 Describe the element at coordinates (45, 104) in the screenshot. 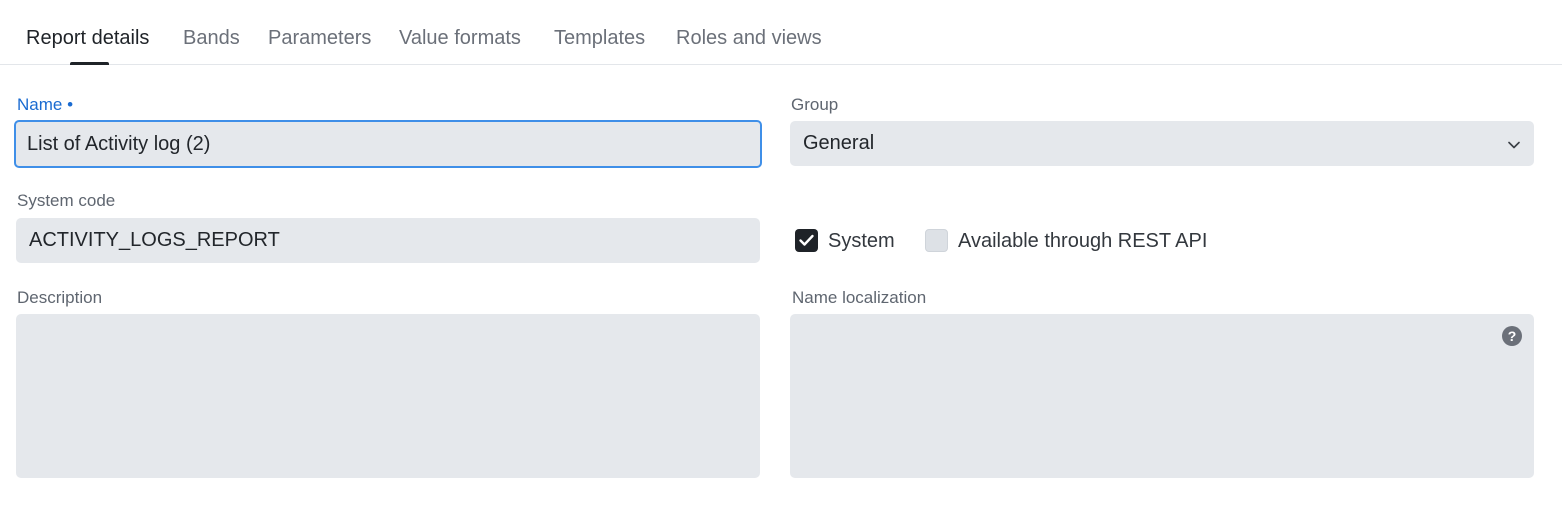

I see `name-label: Name •` at that location.